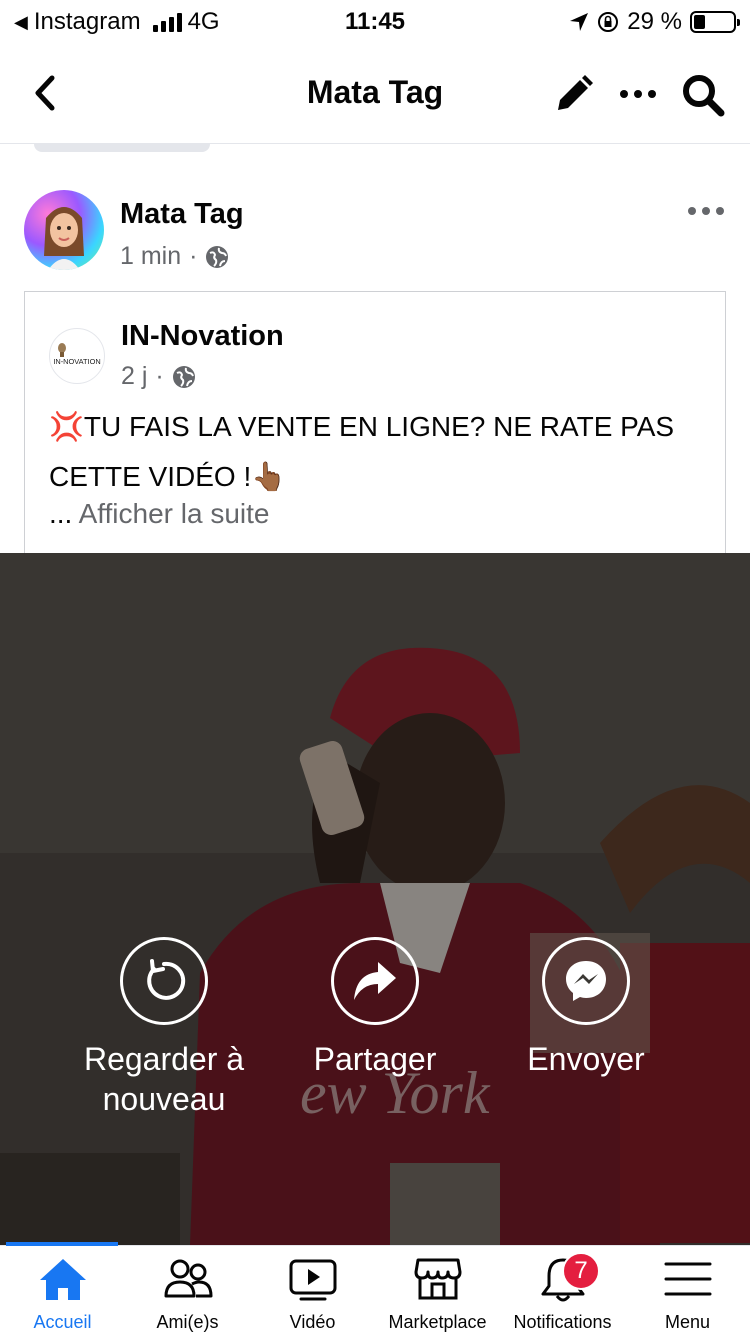  I want to click on replay-button, so click(164, 981).